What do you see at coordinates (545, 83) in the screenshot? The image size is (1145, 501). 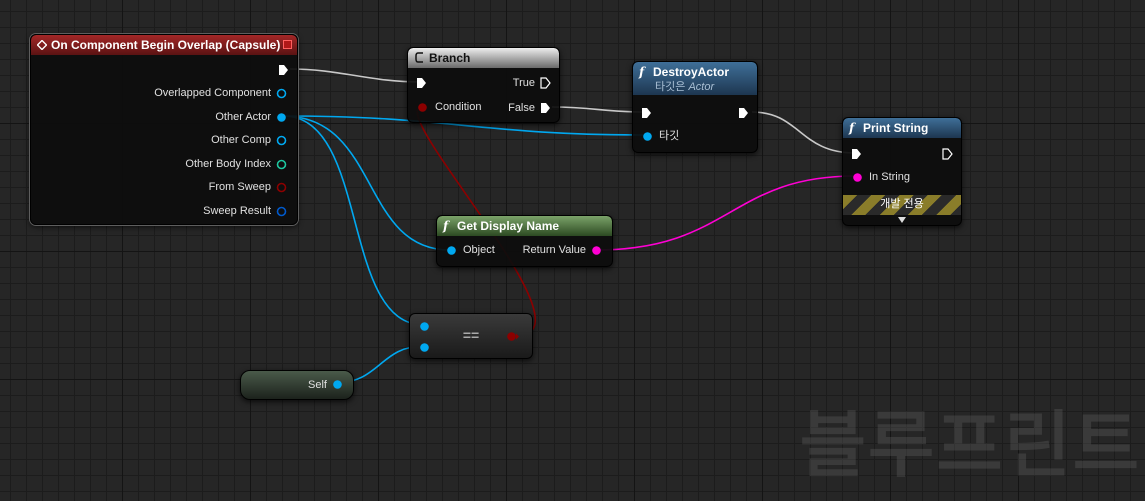 I see `branch-true-exec-pin` at bounding box center [545, 83].